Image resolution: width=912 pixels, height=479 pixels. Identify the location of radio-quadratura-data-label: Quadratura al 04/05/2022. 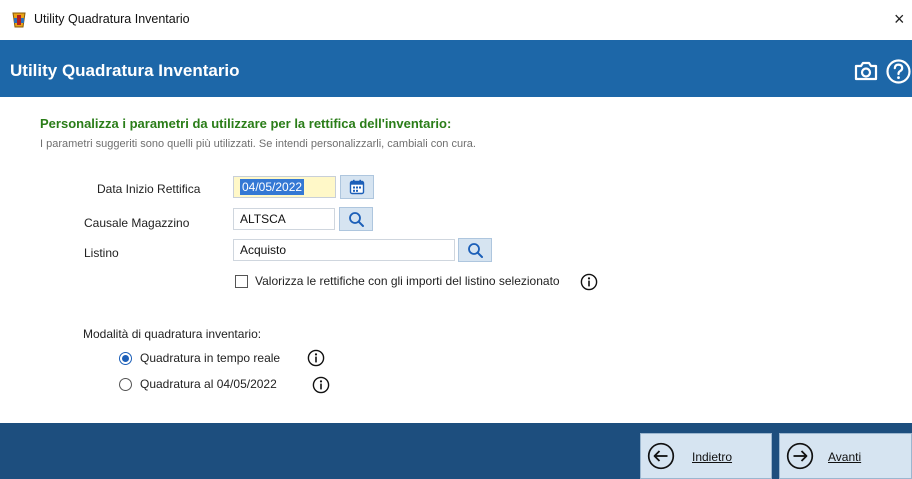
(208, 384).